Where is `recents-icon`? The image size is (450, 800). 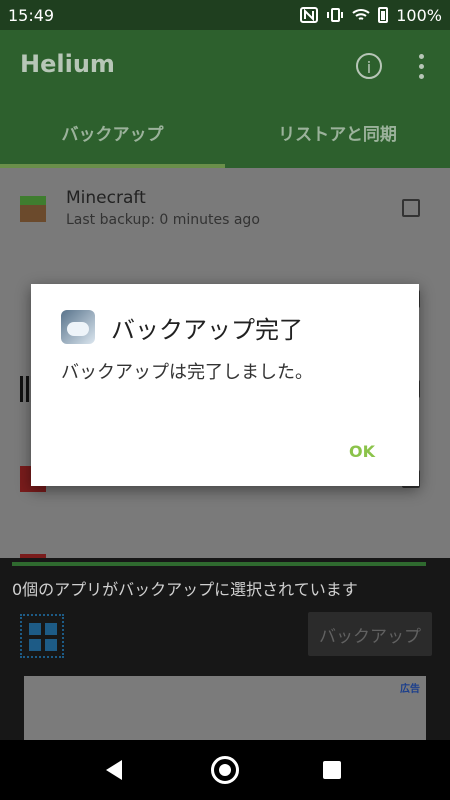 recents-icon is located at coordinates (332, 770).